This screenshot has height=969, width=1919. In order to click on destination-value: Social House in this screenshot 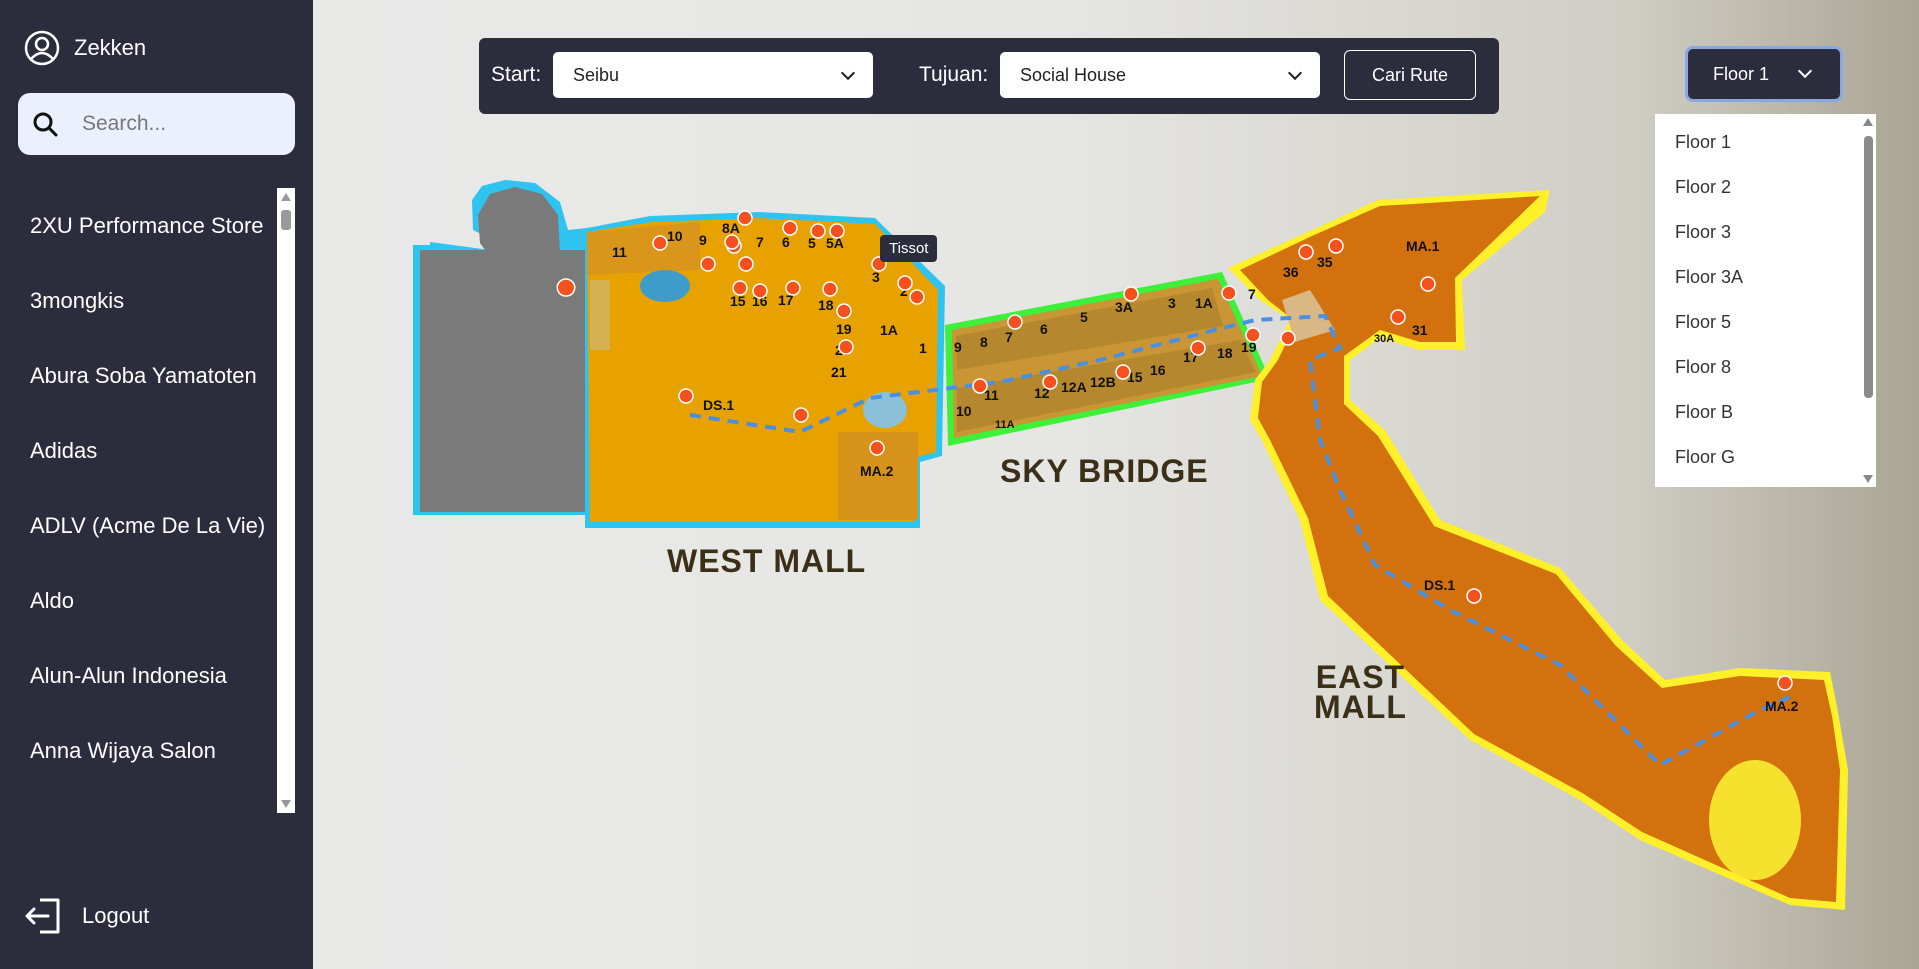, I will do `click(1073, 74)`.